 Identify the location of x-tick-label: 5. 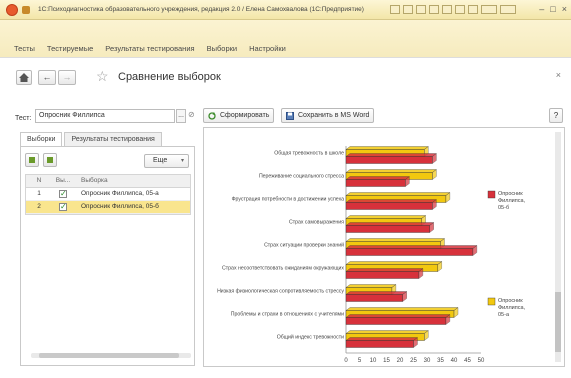
(360, 361).